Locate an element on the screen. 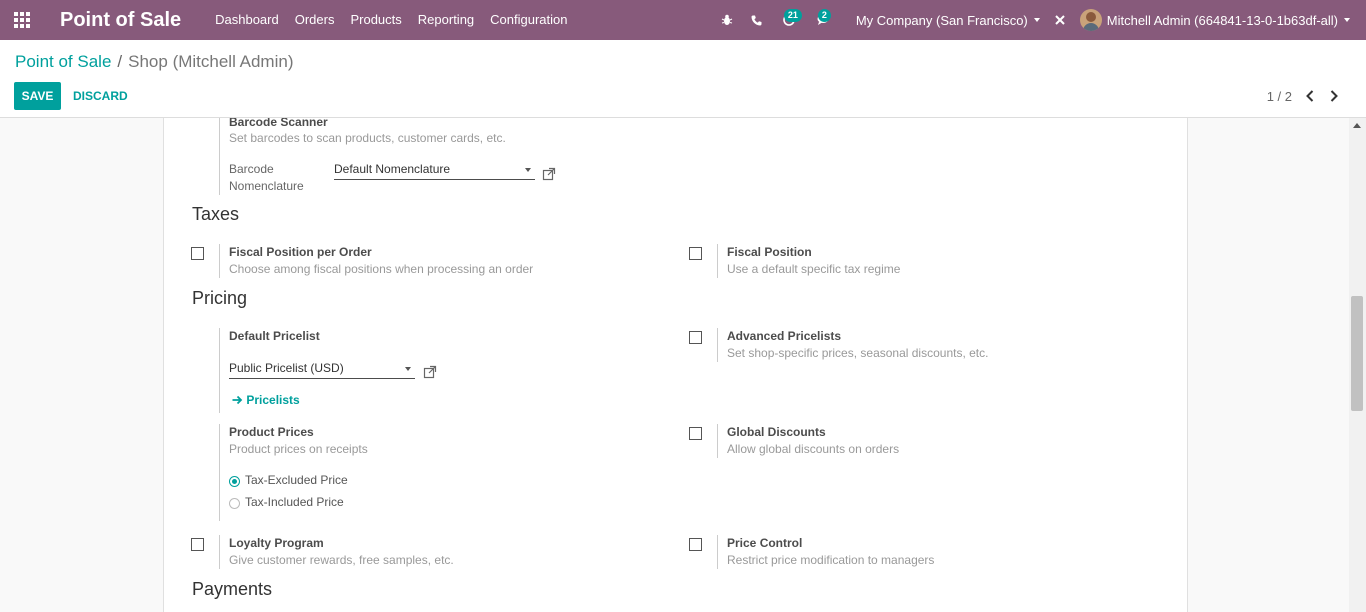  pricelists-link: Pricelists is located at coordinates (266, 400).